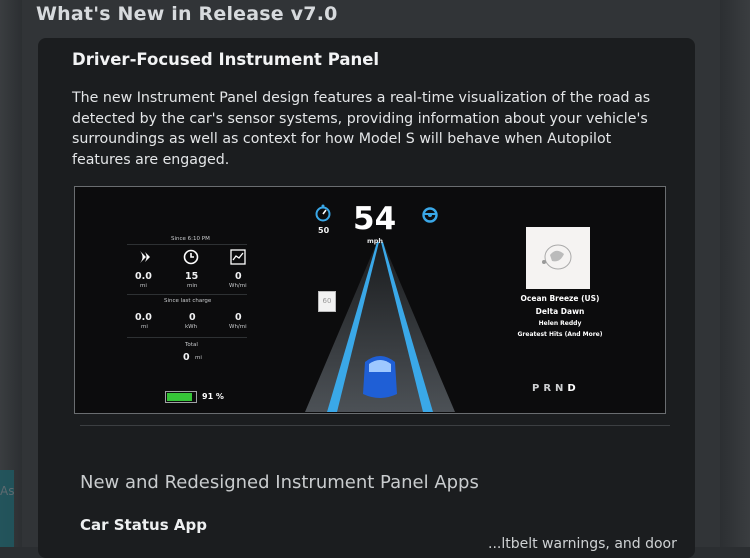 Image resolution: width=750 pixels, height=558 pixels. I want to click on trip-distance-unit: mi, so click(143, 286).